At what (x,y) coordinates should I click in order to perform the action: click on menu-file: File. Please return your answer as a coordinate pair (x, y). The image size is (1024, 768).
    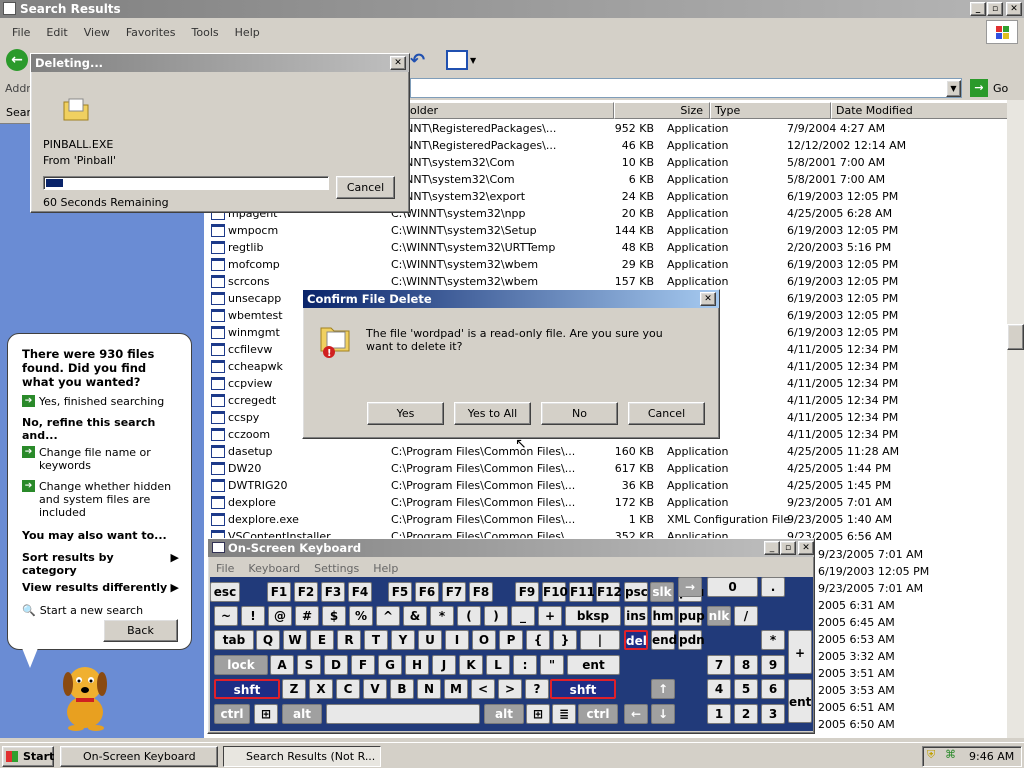
    Looking at the image, I should click on (21, 32).